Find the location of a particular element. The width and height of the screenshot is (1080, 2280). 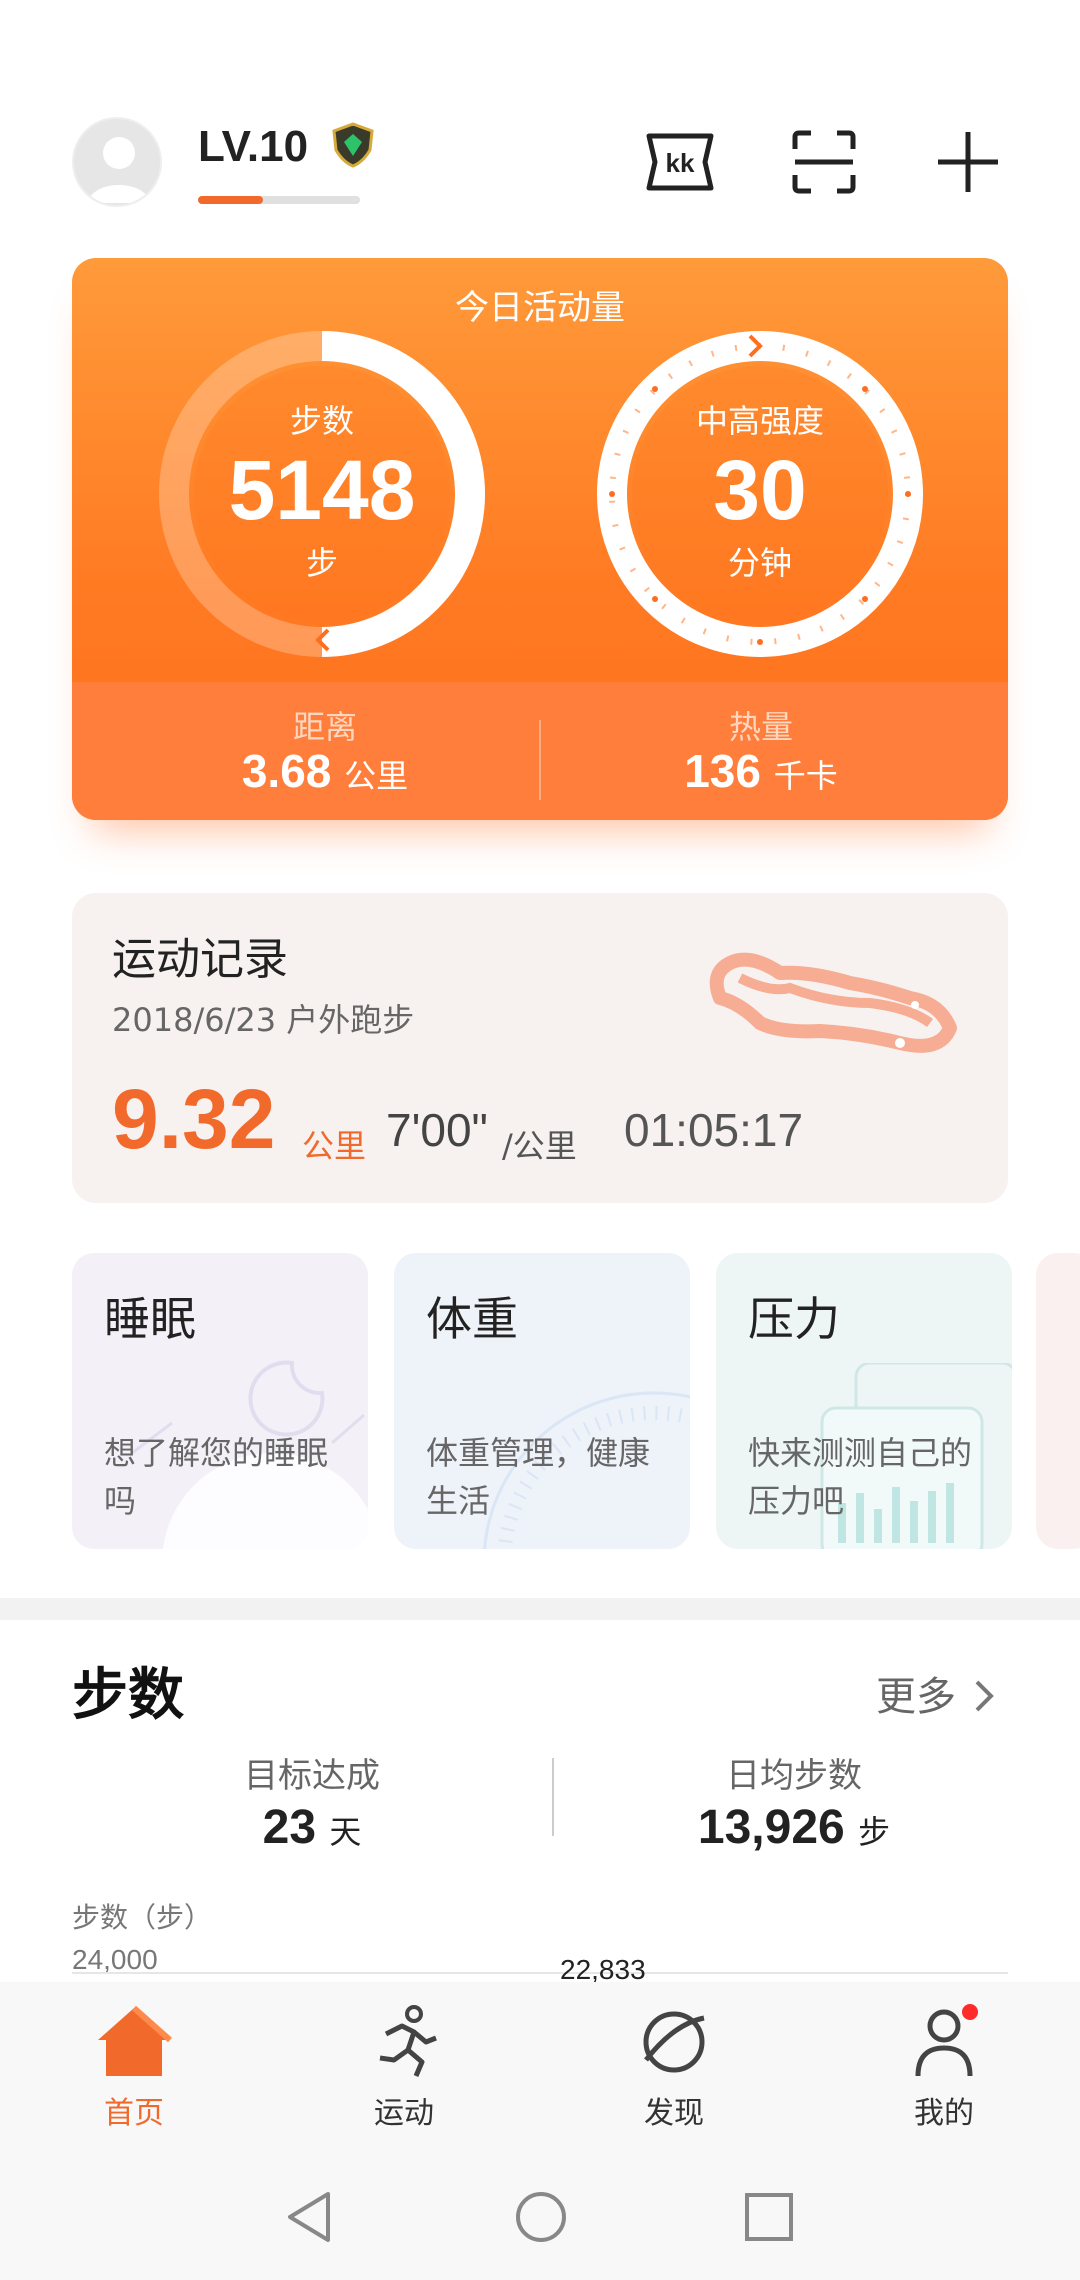

nav-exercise-label: 运动 is located at coordinates (404, 2113).